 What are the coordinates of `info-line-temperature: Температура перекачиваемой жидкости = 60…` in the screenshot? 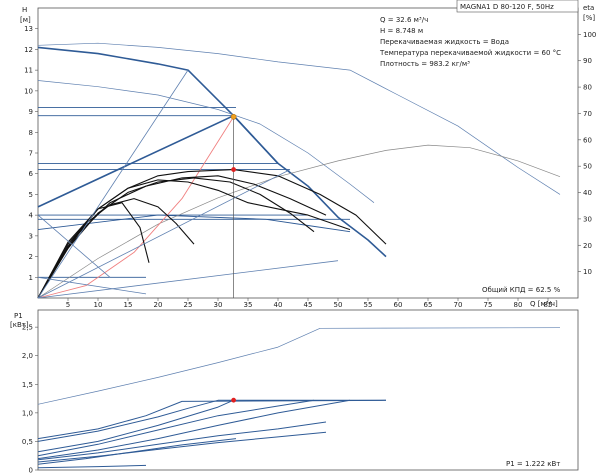 It's located at (470, 53).